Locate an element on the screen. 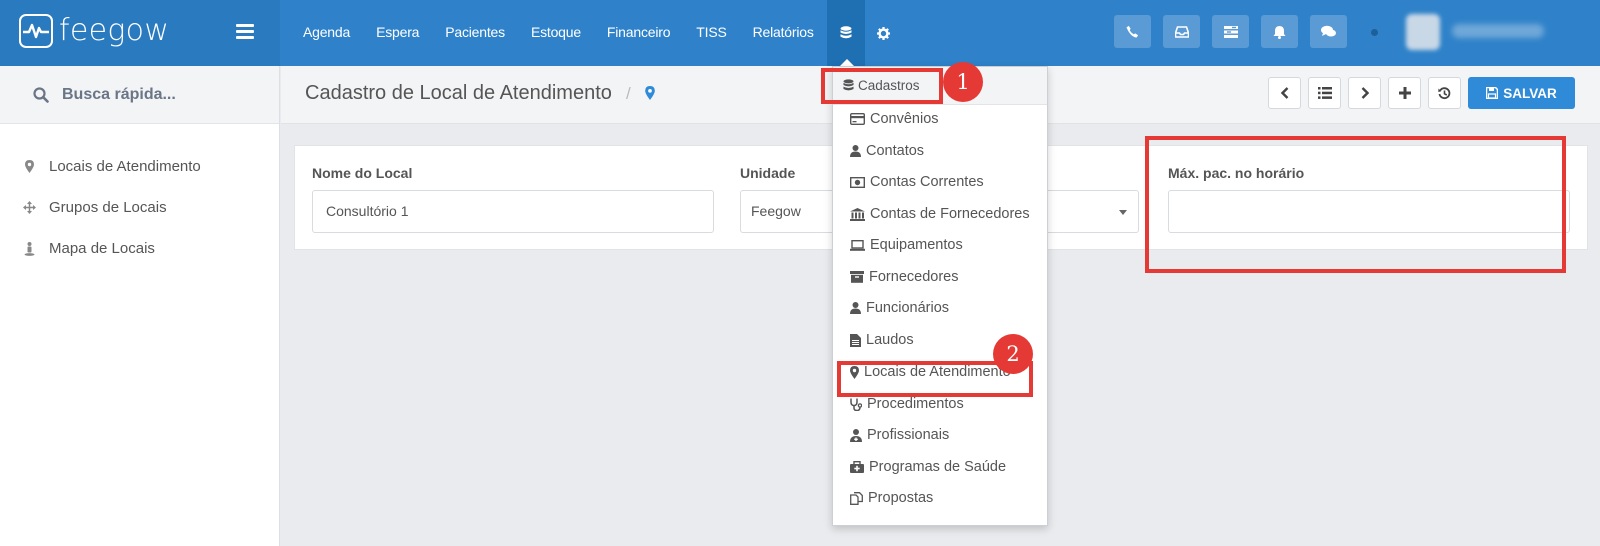  menu-item-label: Procedimentos is located at coordinates (915, 404).